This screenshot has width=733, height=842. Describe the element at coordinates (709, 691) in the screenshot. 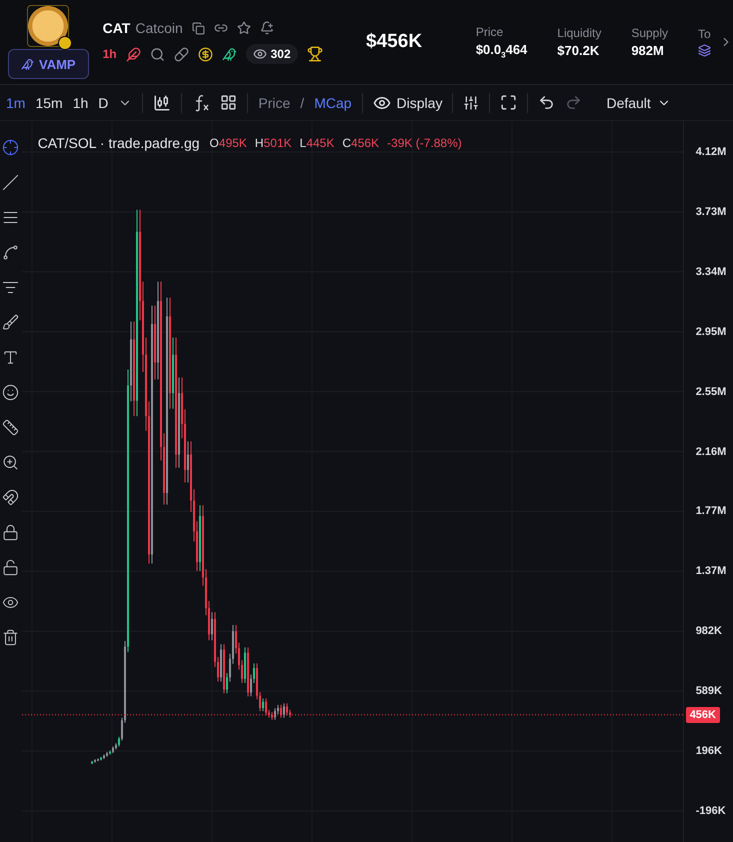

I see `axis-label: 589K` at that location.